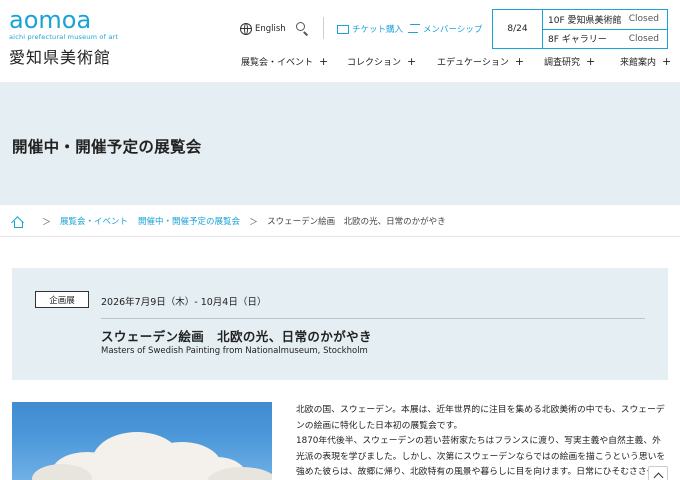 The height and width of the screenshot is (480, 680). What do you see at coordinates (189, 221) in the screenshot?
I see `breadcrumb-link-current-exhibitions: 開催中・開催予定の展覧会` at bounding box center [189, 221].